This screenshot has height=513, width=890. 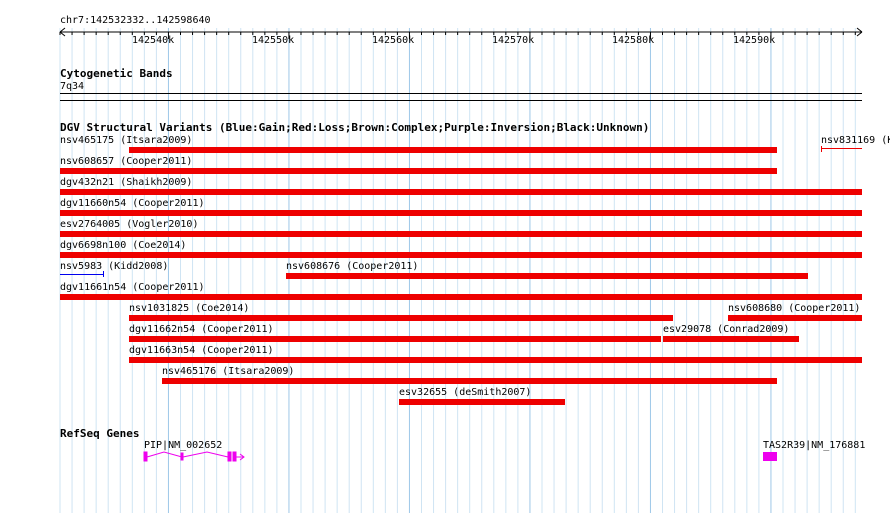 I want to click on variant-label: nsv5983 (Kidd2008), so click(x=114, y=267).